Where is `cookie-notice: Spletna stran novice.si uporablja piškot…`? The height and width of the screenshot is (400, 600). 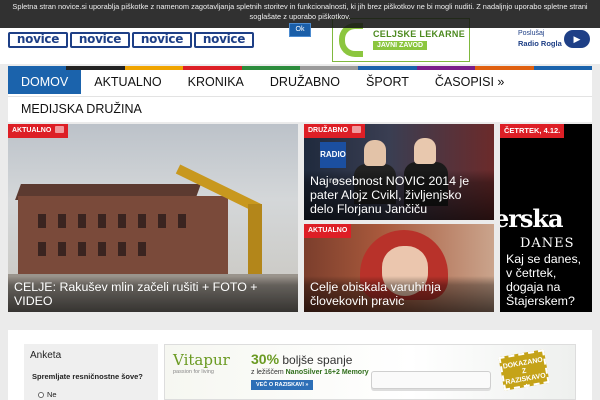 cookie-notice: Spletna stran novice.si uporablja piškot… is located at coordinates (300, 18).